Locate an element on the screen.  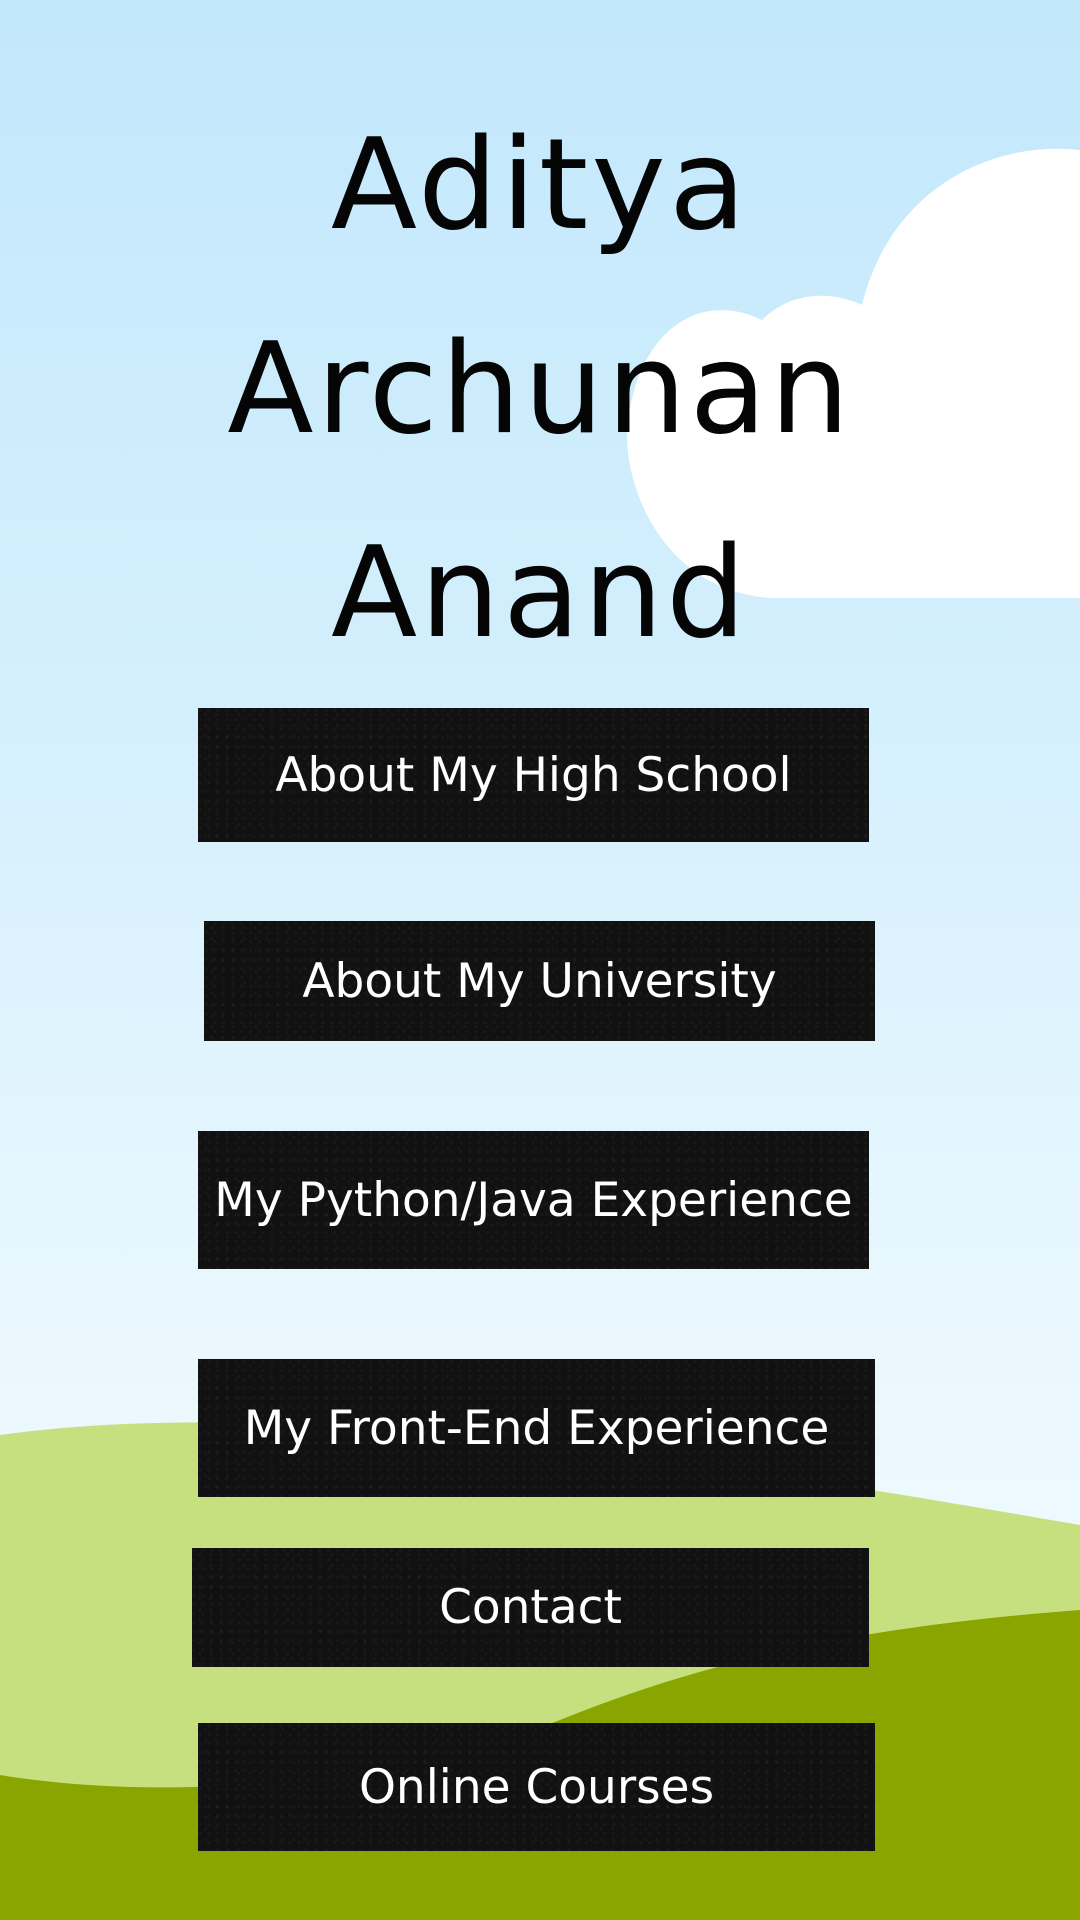
front-end-experience-button: My Front-End Experience is located at coordinates (536, 1428).